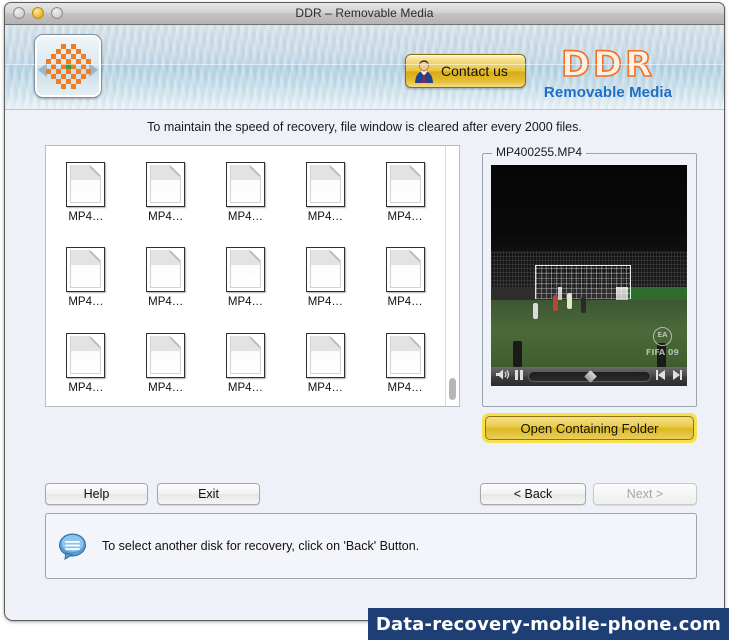  What do you see at coordinates (645, 494) in the screenshot?
I see `next-button: Next >` at bounding box center [645, 494].